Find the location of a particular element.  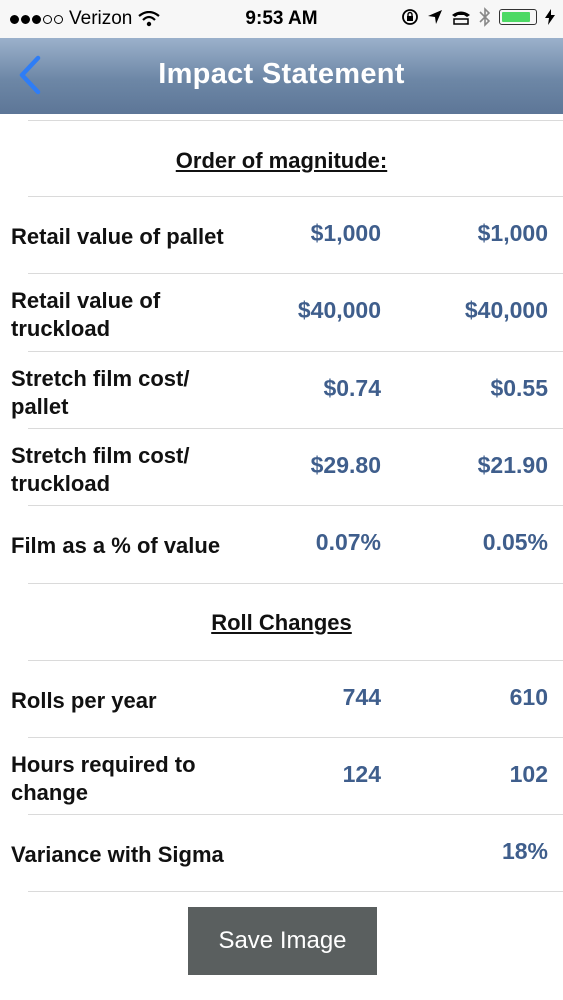

navigation-bar: Impact Statement is located at coordinates (281, 76).